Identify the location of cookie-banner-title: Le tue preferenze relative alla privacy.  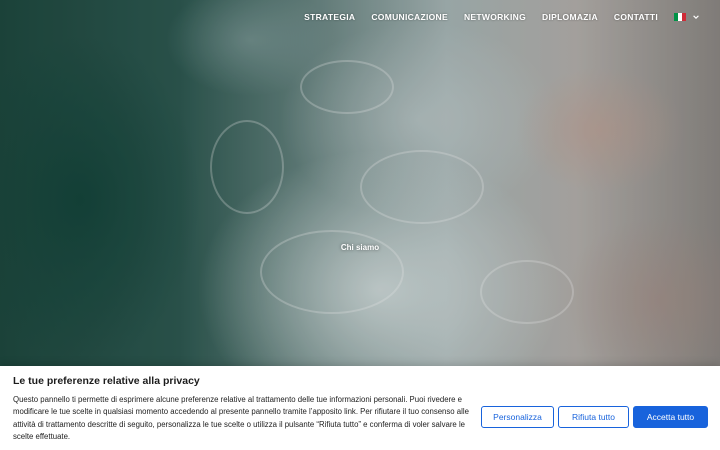
(106, 381).